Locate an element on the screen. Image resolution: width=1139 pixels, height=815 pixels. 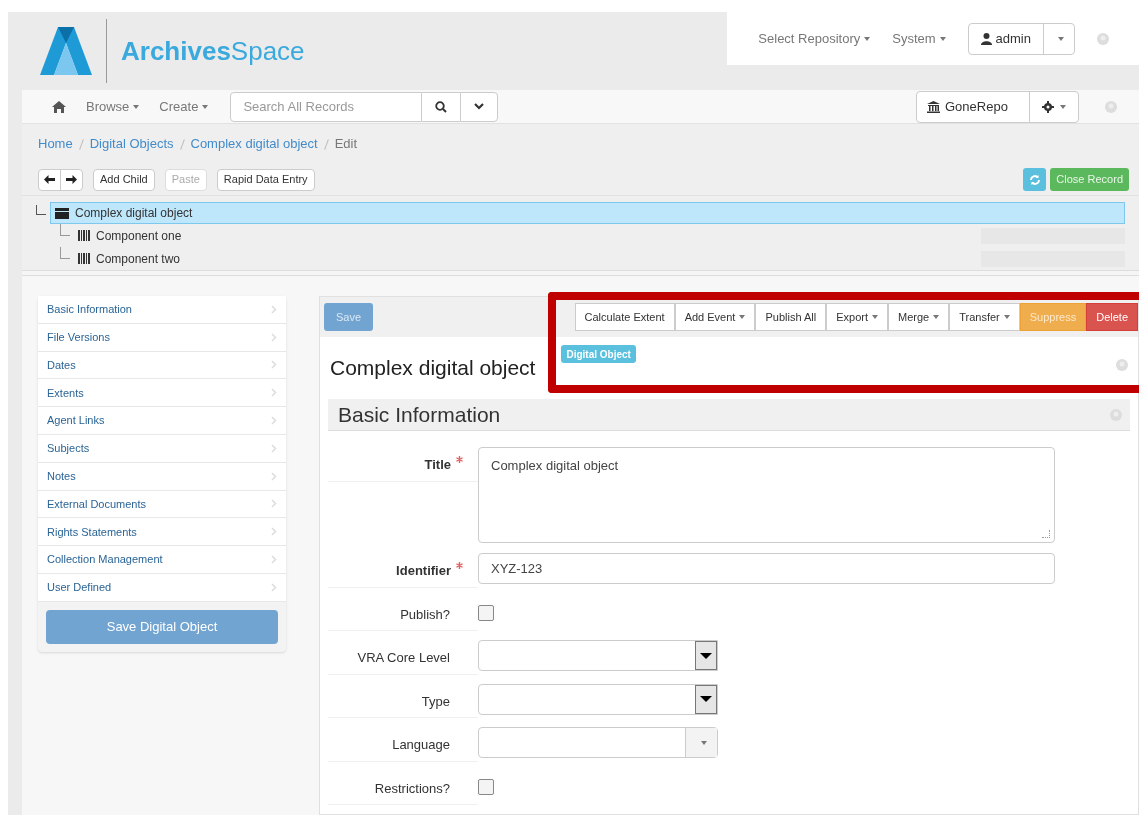
combobox is located at coordinates (598, 742).